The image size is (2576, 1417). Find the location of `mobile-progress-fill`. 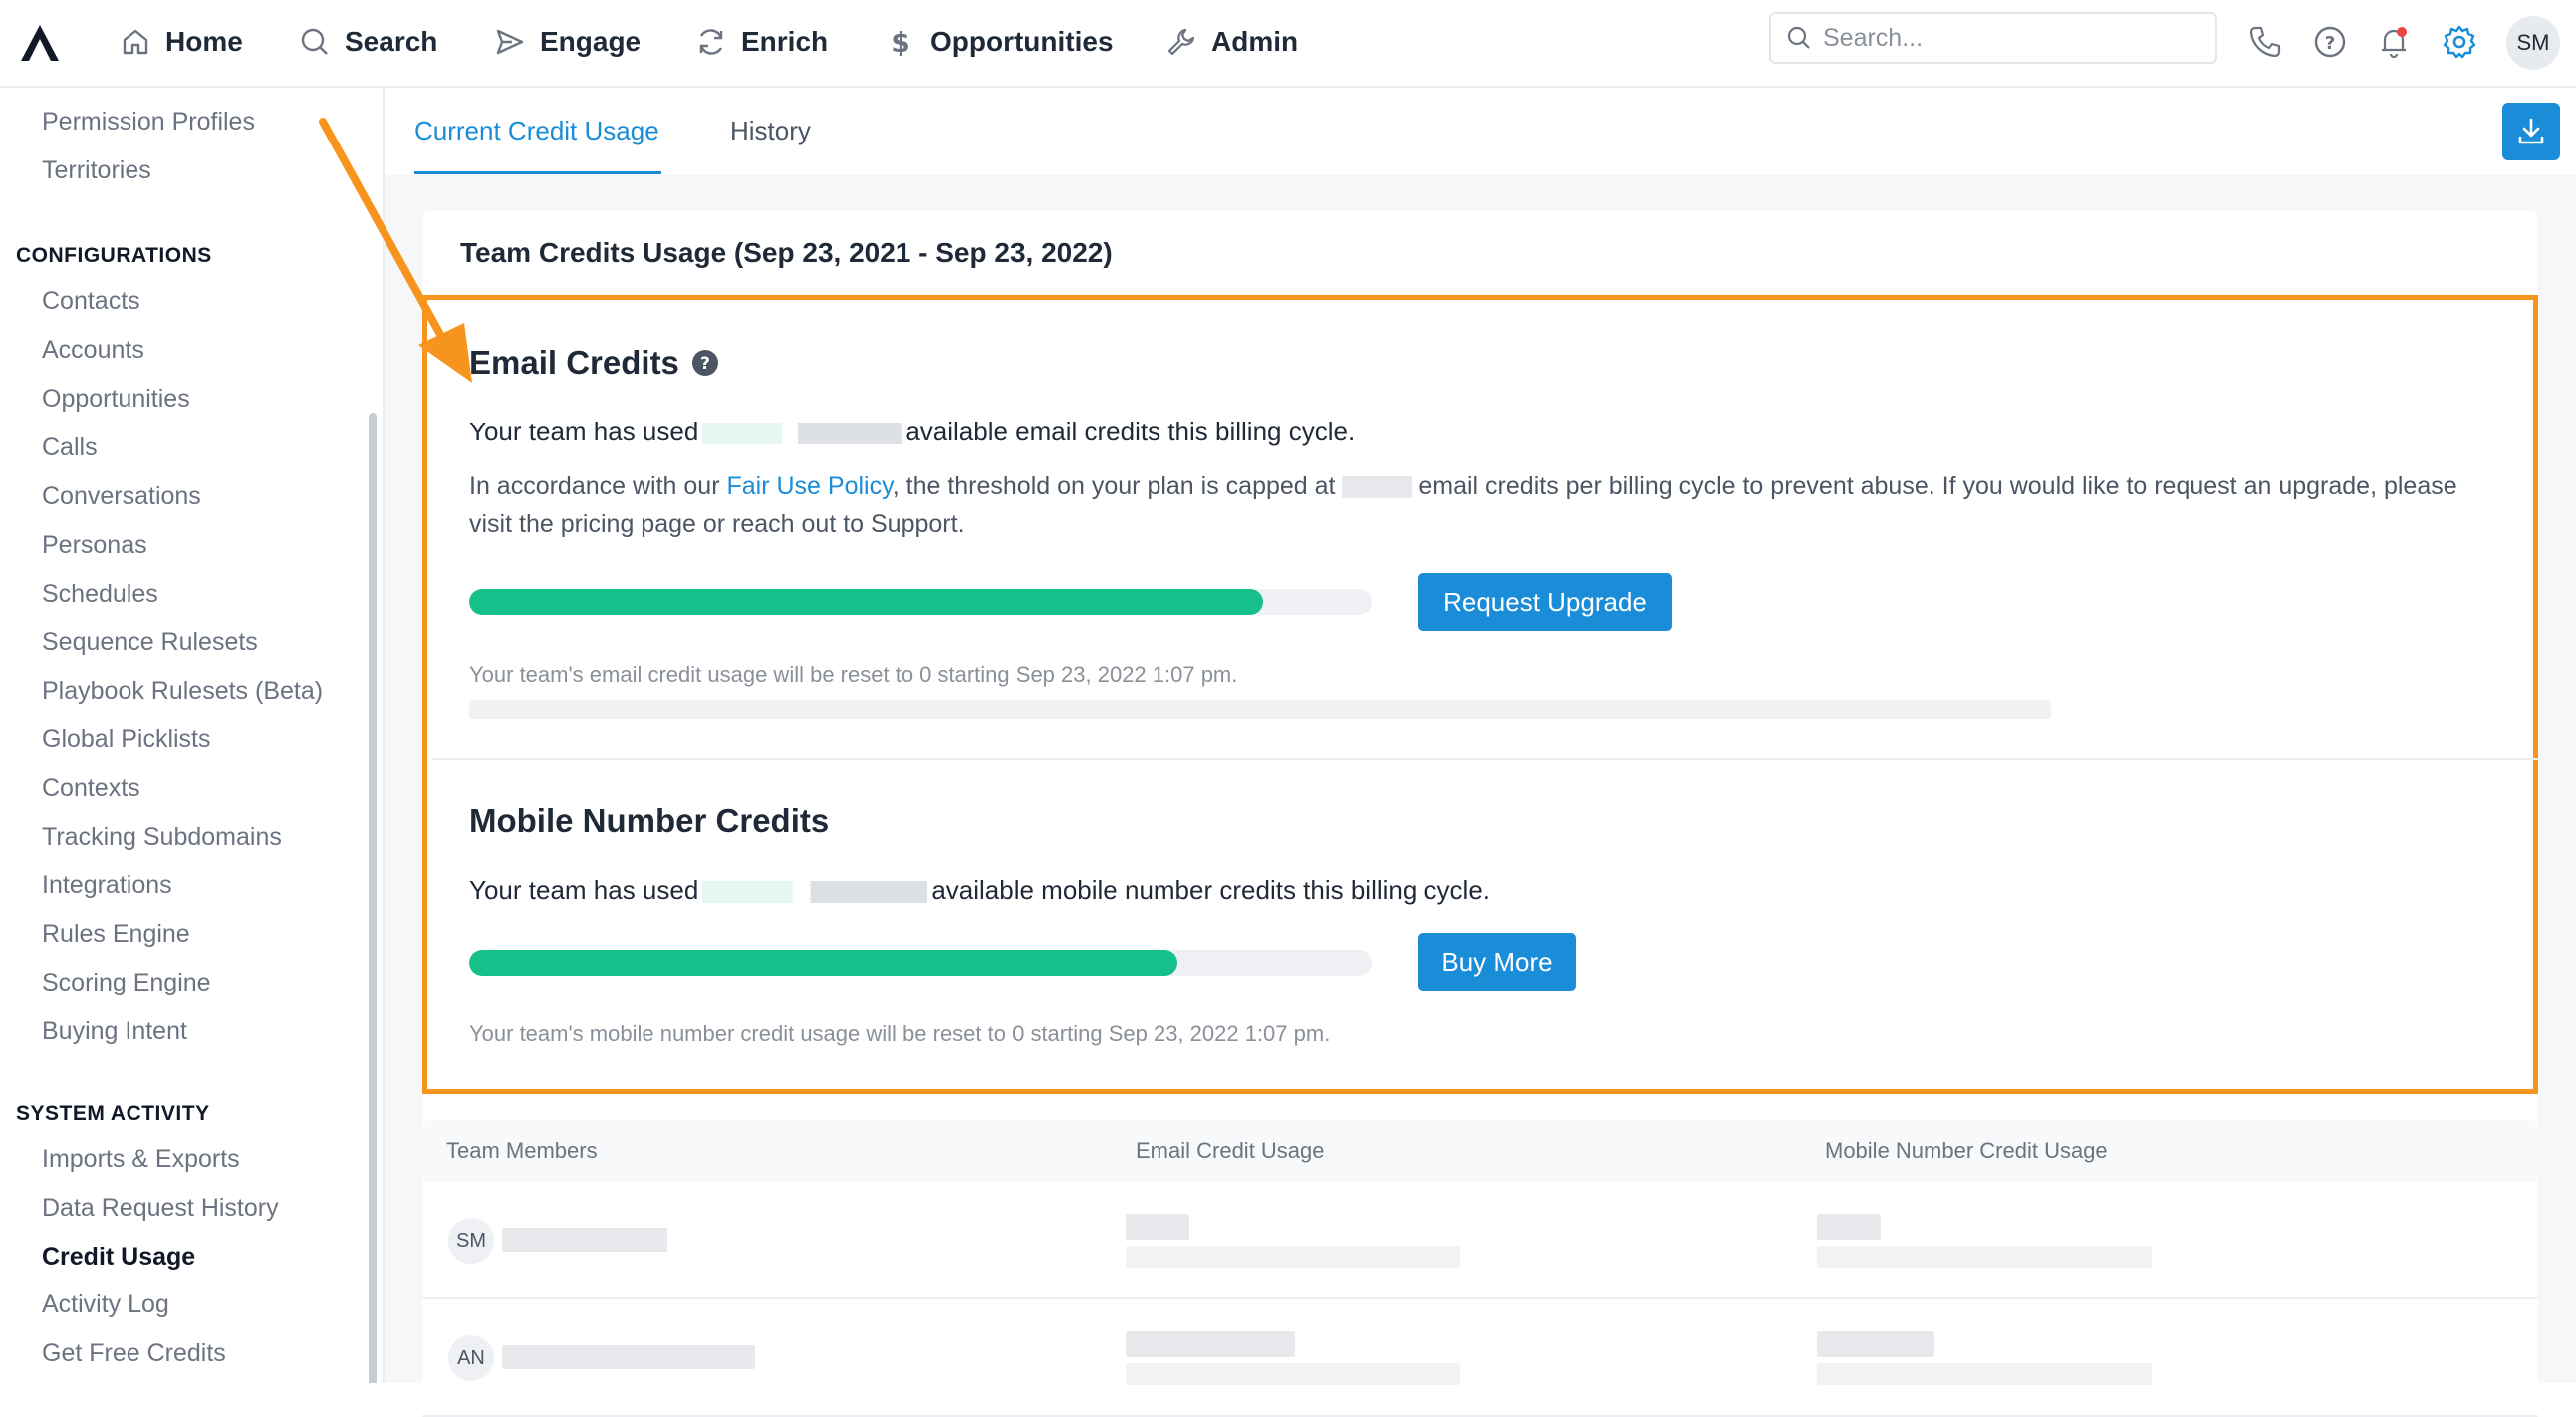

mobile-progress-fill is located at coordinates (823, 963).